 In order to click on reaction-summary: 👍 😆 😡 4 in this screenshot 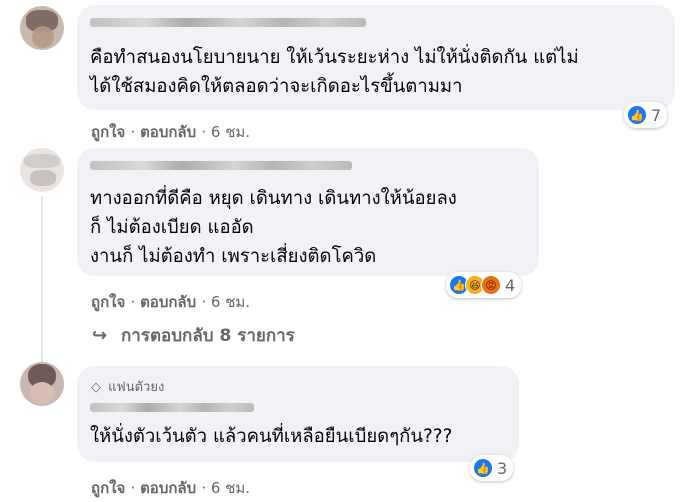, I will do `click(484, 285)`.